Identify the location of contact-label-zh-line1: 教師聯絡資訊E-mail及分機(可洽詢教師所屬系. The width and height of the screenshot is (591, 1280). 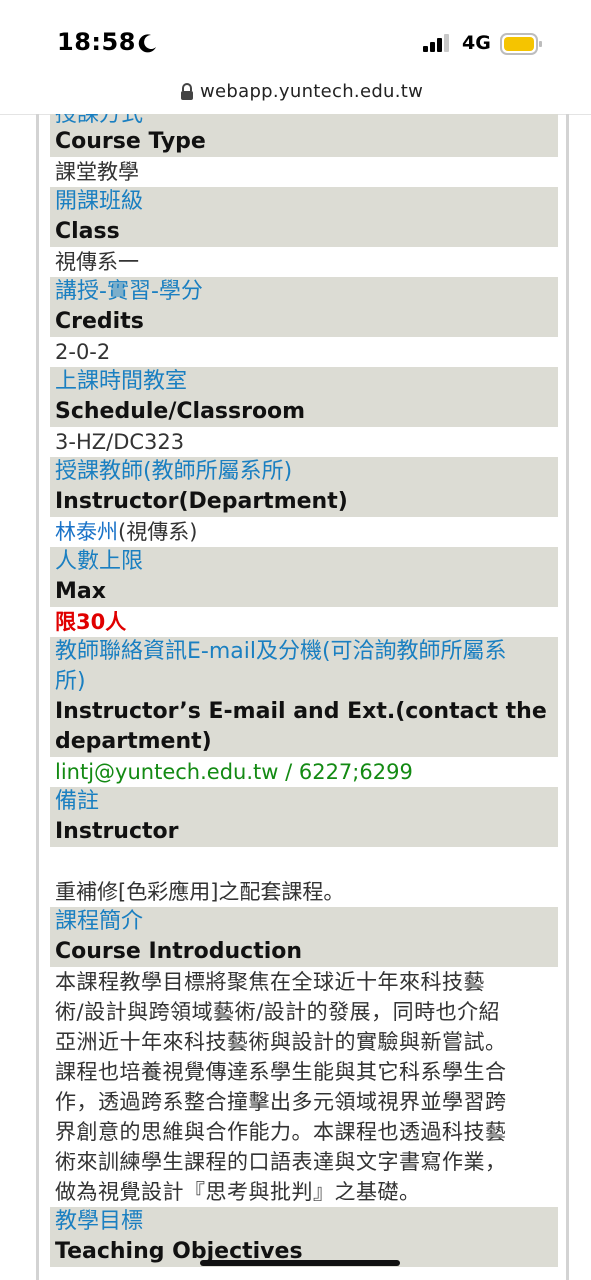
(281, 651).